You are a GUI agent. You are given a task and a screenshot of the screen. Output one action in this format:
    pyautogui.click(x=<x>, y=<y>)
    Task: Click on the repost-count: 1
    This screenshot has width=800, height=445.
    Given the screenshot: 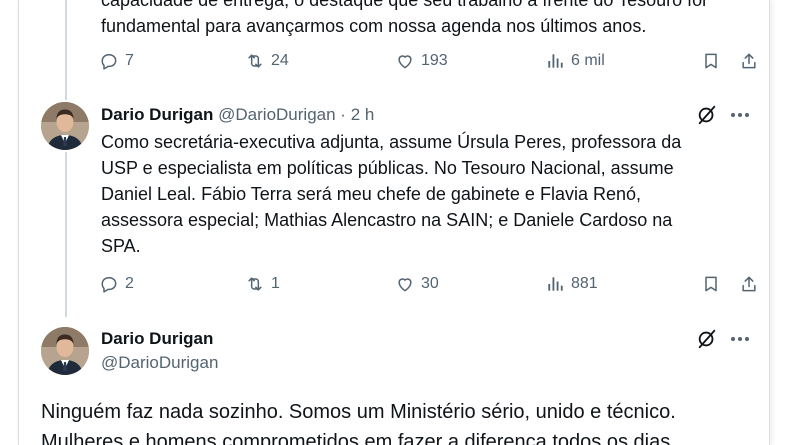 What is the action you would take?
    pyautogui.click(x=275, y=283)
    